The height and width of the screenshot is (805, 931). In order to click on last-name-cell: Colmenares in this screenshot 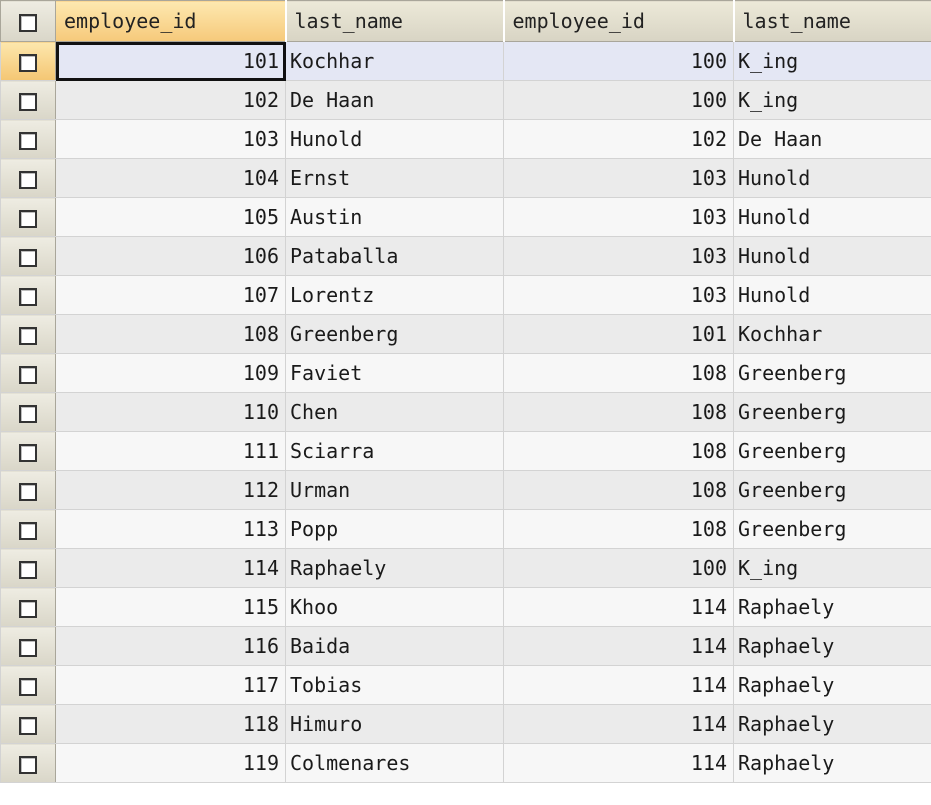, I will do `click(394, 763)`.